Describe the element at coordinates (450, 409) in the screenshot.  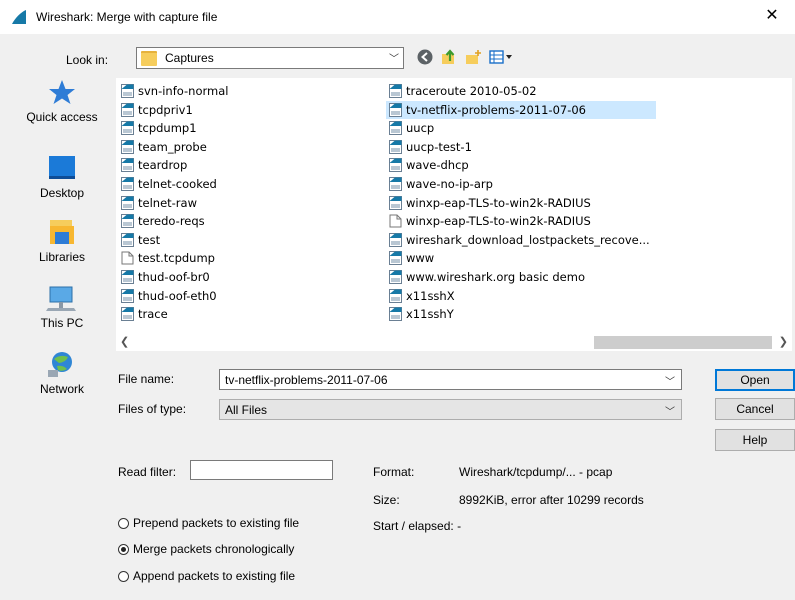
I see `file-type-select: All Files ﹀` at that location.